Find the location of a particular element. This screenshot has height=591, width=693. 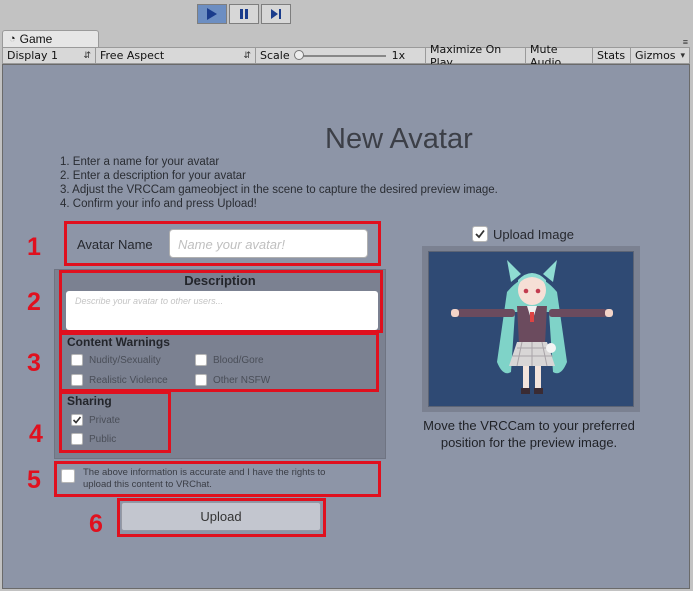

gizmos-dropdown: Gizmos ▾ is located at coordinates (660, 55).